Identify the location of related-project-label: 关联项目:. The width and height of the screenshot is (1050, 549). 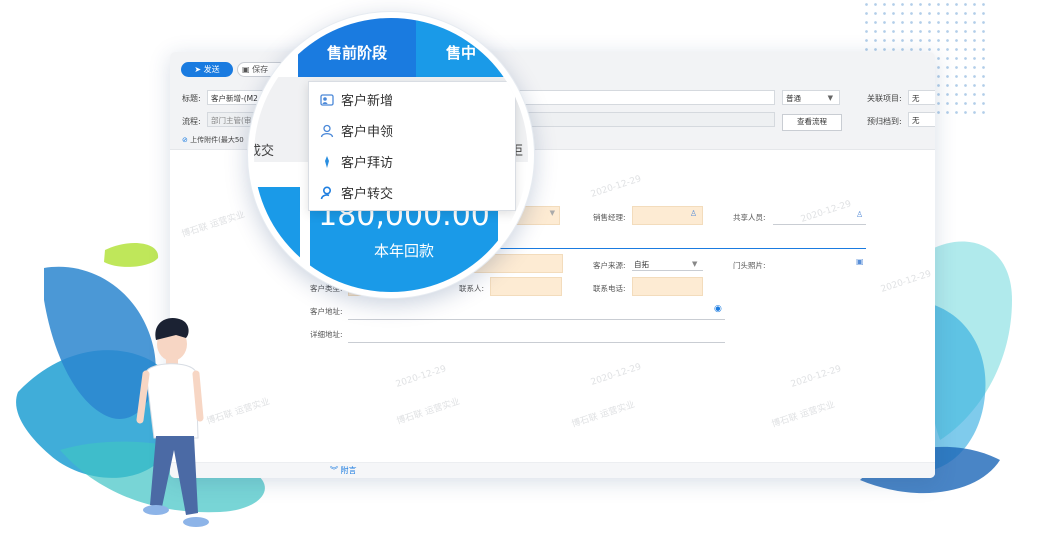
(884, 98).